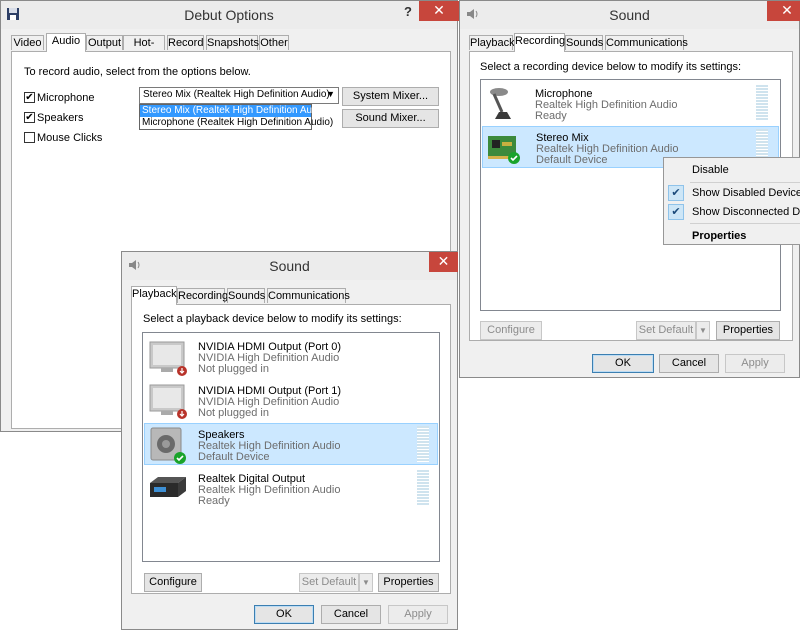 The height and width of the screenshot is (631, 800). I want to click on debut-title: Debut Options, so click(229, 15).